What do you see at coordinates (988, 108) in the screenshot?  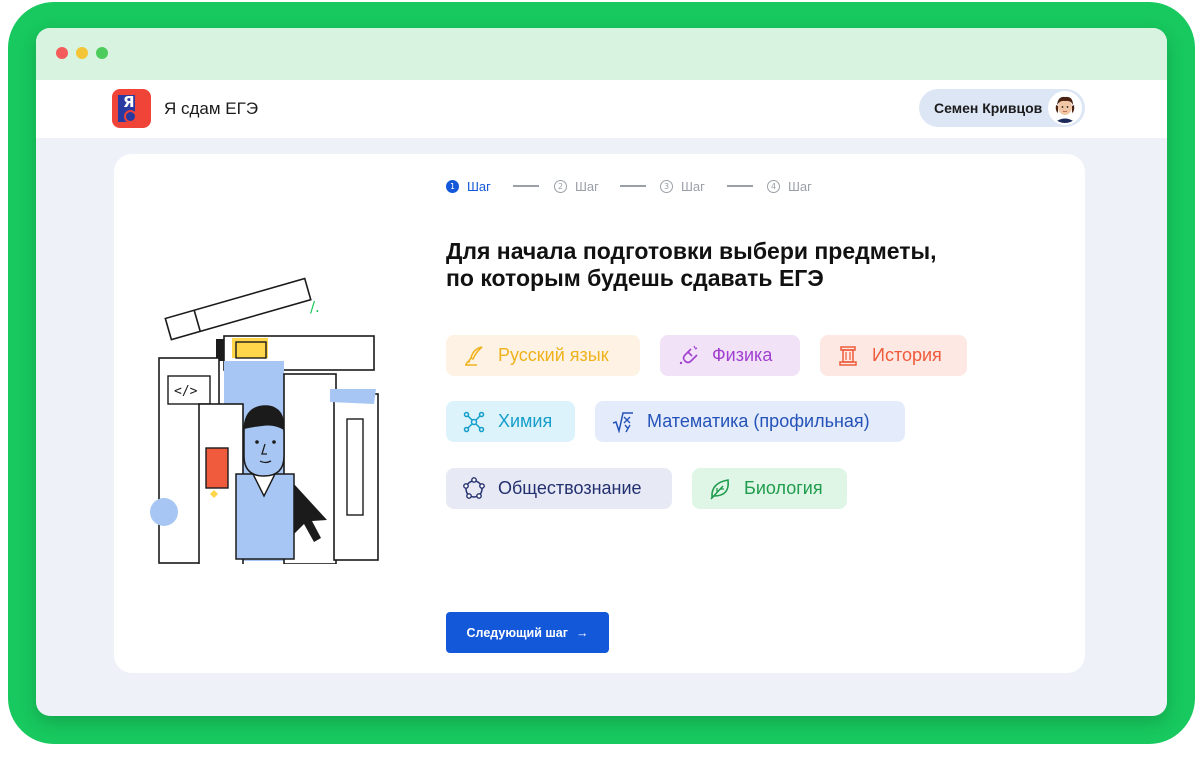 I see `user-name: Семен Кривцов` at bounding box center [988, 108].